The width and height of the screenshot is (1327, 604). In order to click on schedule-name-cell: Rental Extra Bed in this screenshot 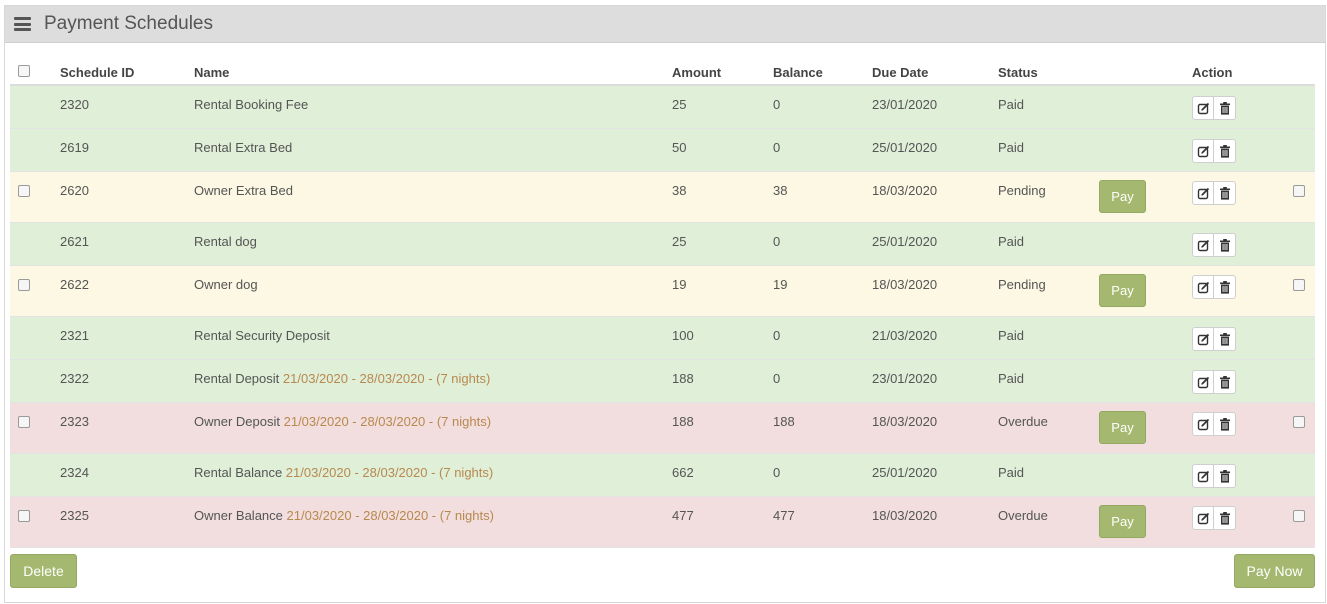, I will do `click(243, 147)`.